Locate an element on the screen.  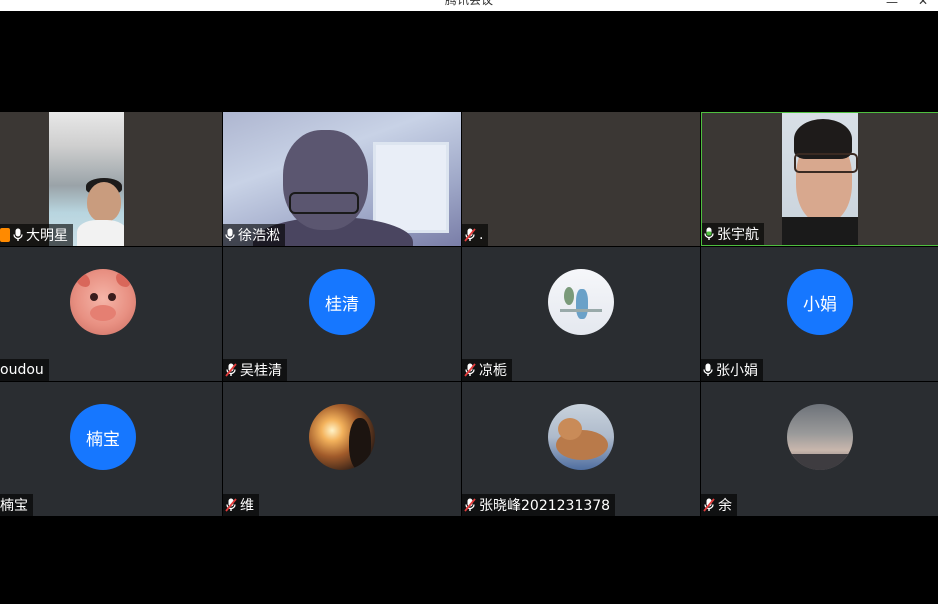
participant-name-label: 维 is located at coordinates (241, 505).